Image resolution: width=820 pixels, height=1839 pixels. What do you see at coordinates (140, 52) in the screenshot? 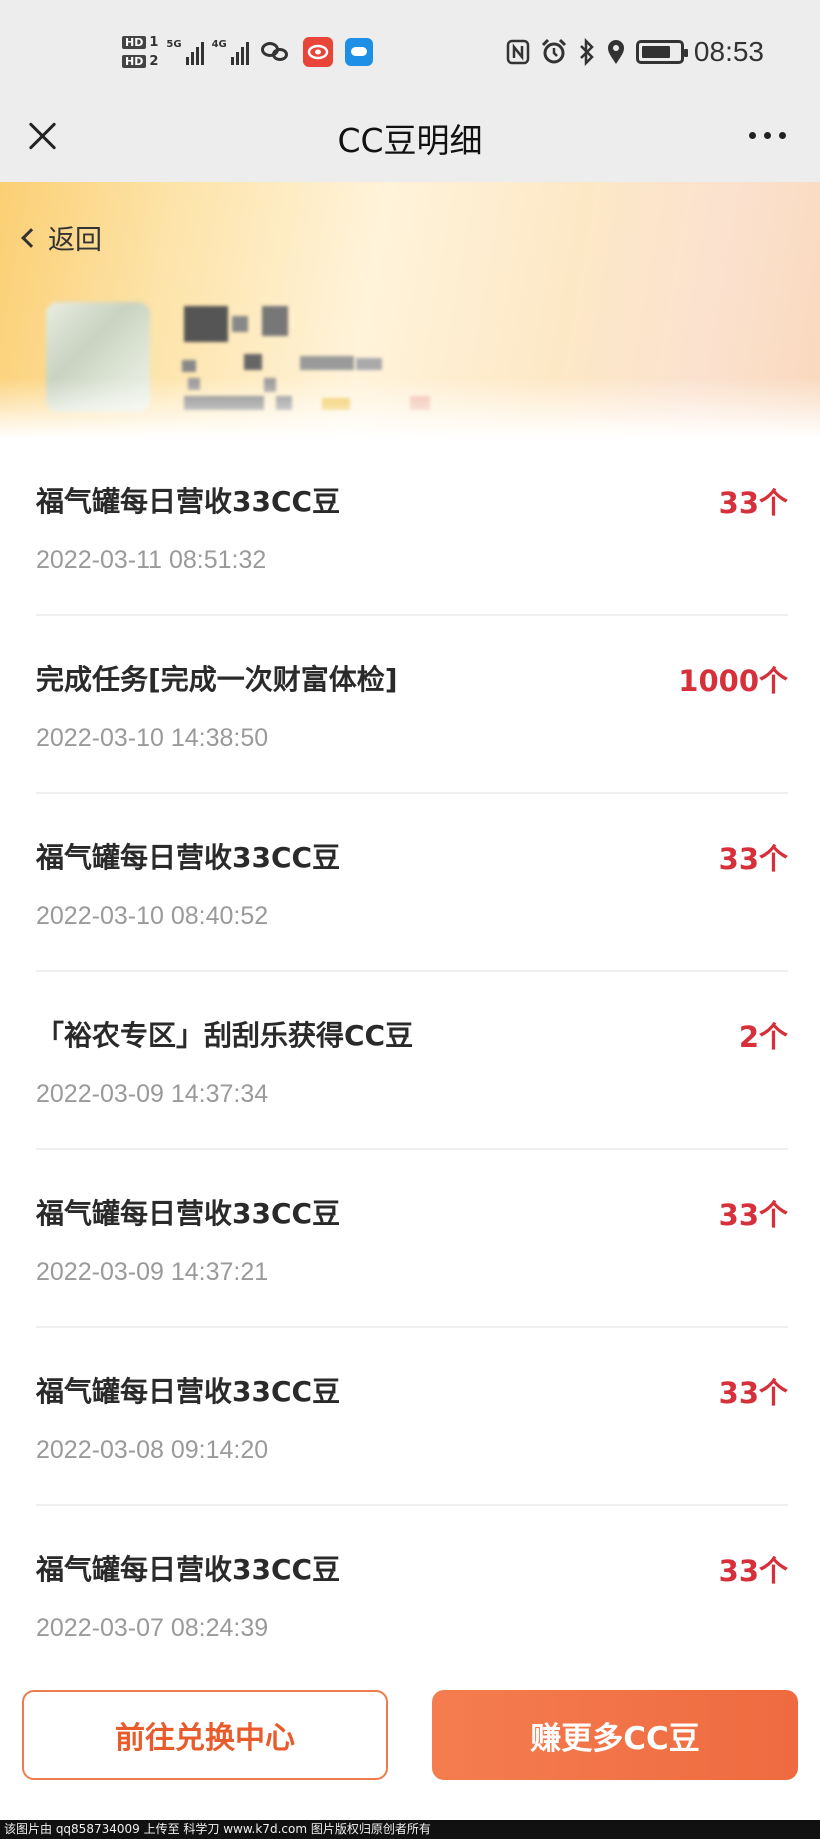
I see `hd-indicators: HD 1 HD 2` at bounding box center [140, 52].